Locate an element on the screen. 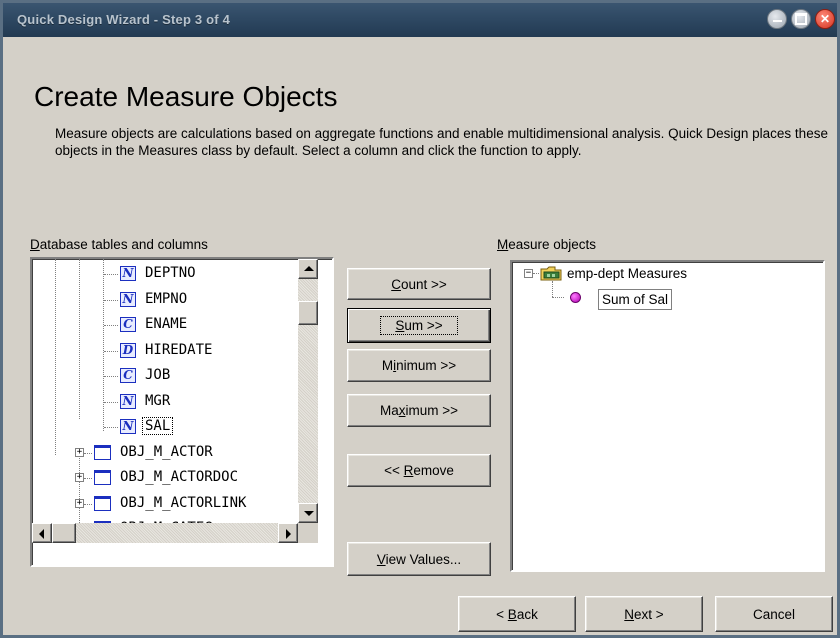 This screenshot has width=840, height=638. column-item: N MGR is located at coordinates (163, 402).